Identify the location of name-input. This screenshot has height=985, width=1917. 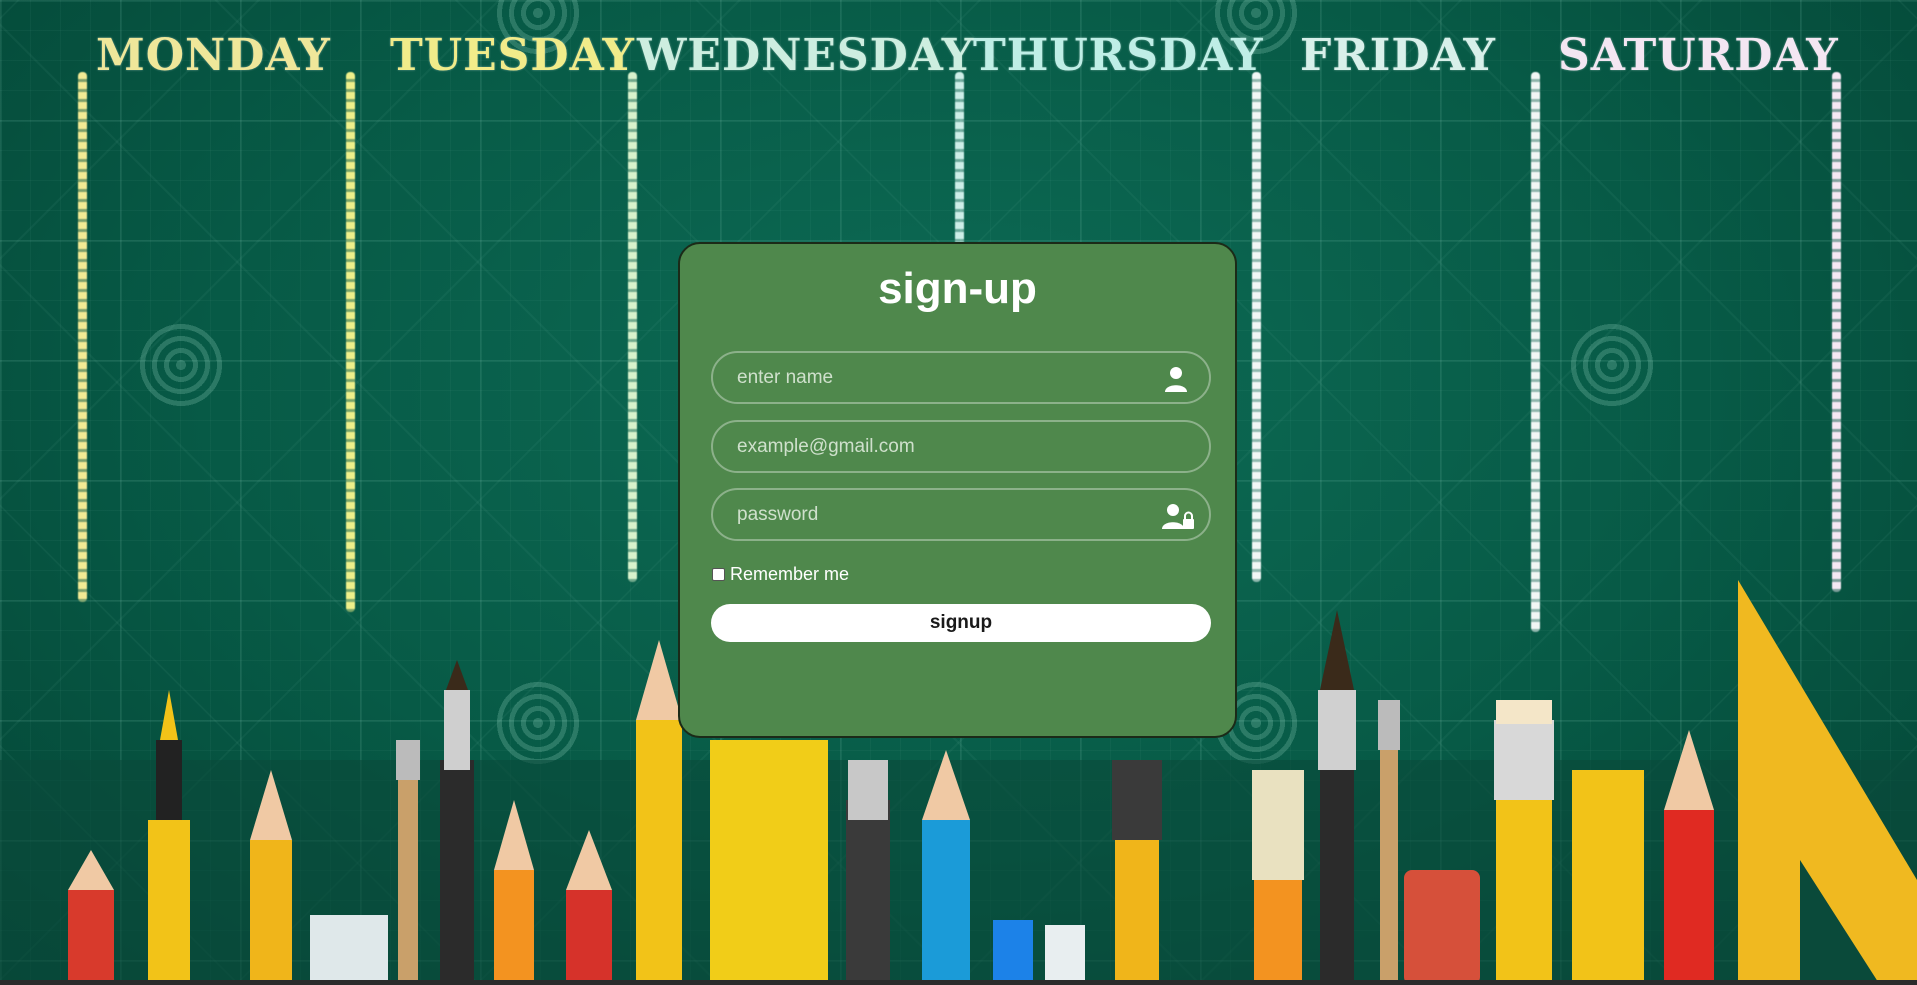
(937, 377).